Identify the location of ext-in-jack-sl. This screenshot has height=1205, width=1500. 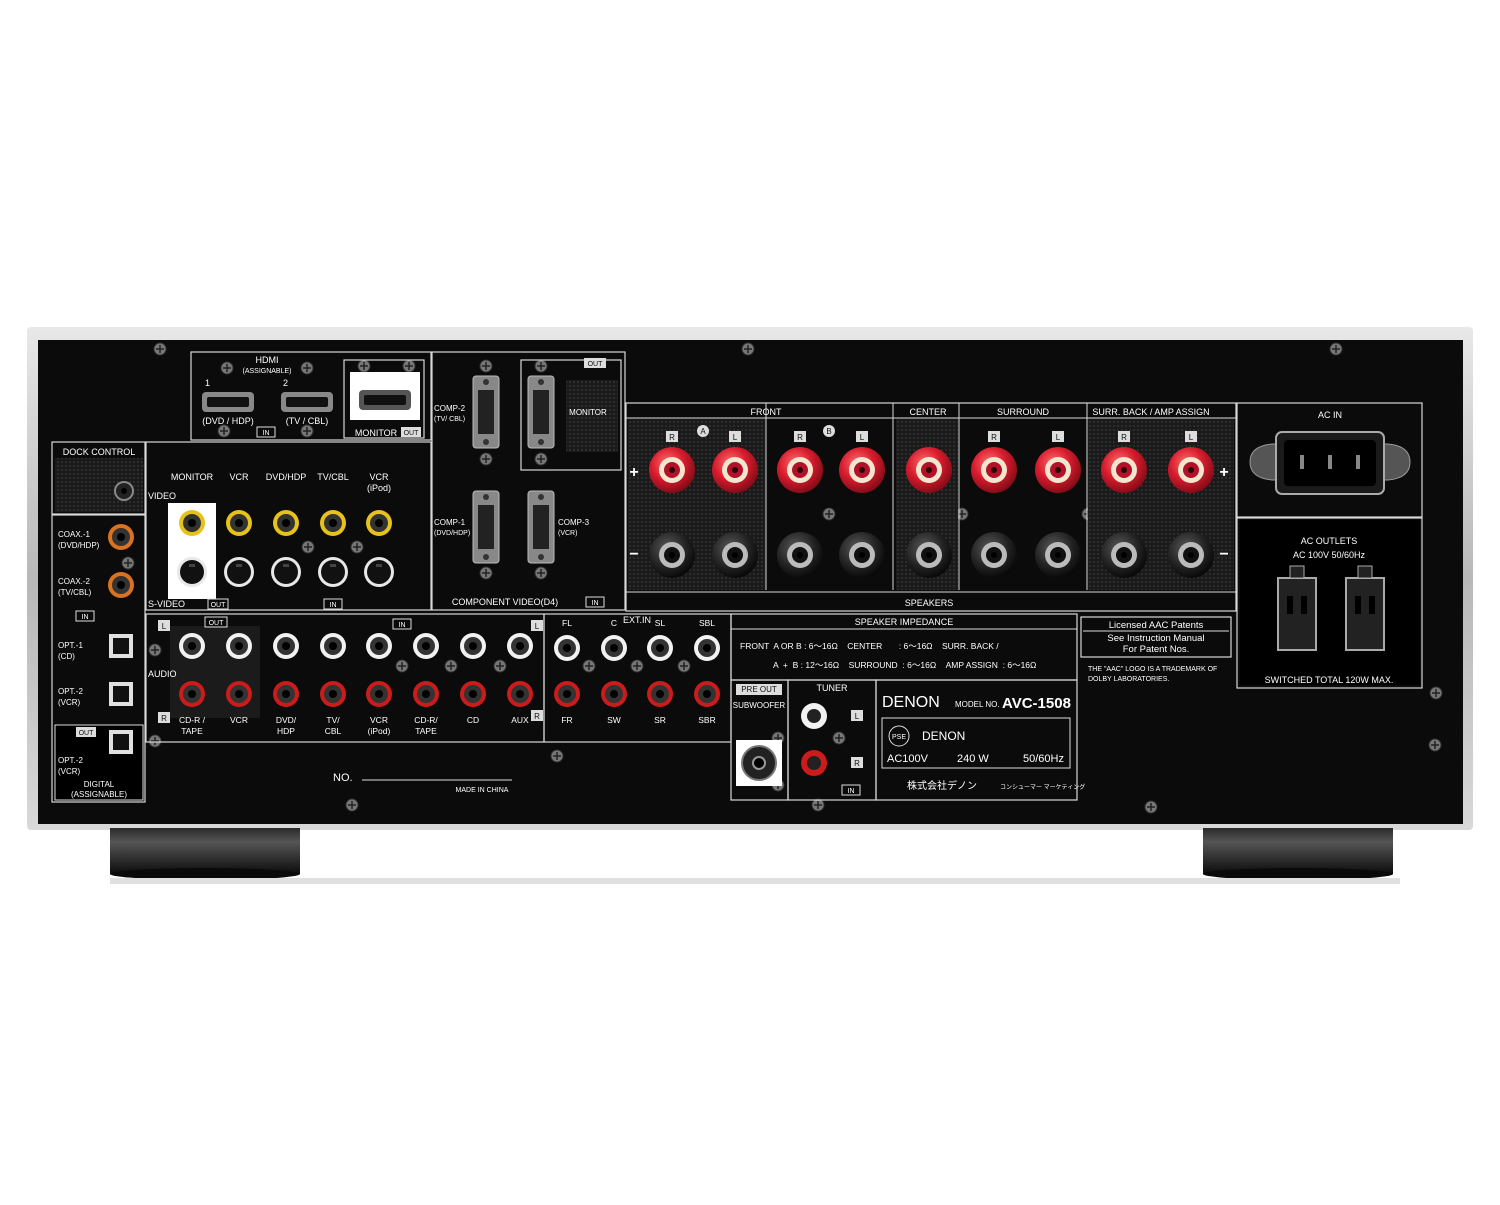
(660, 648).